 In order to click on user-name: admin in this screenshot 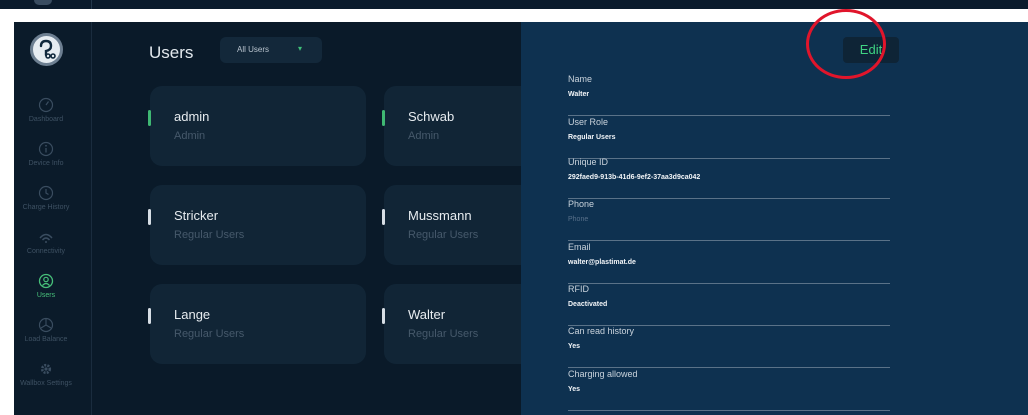, I will do `click(192, 116)`.